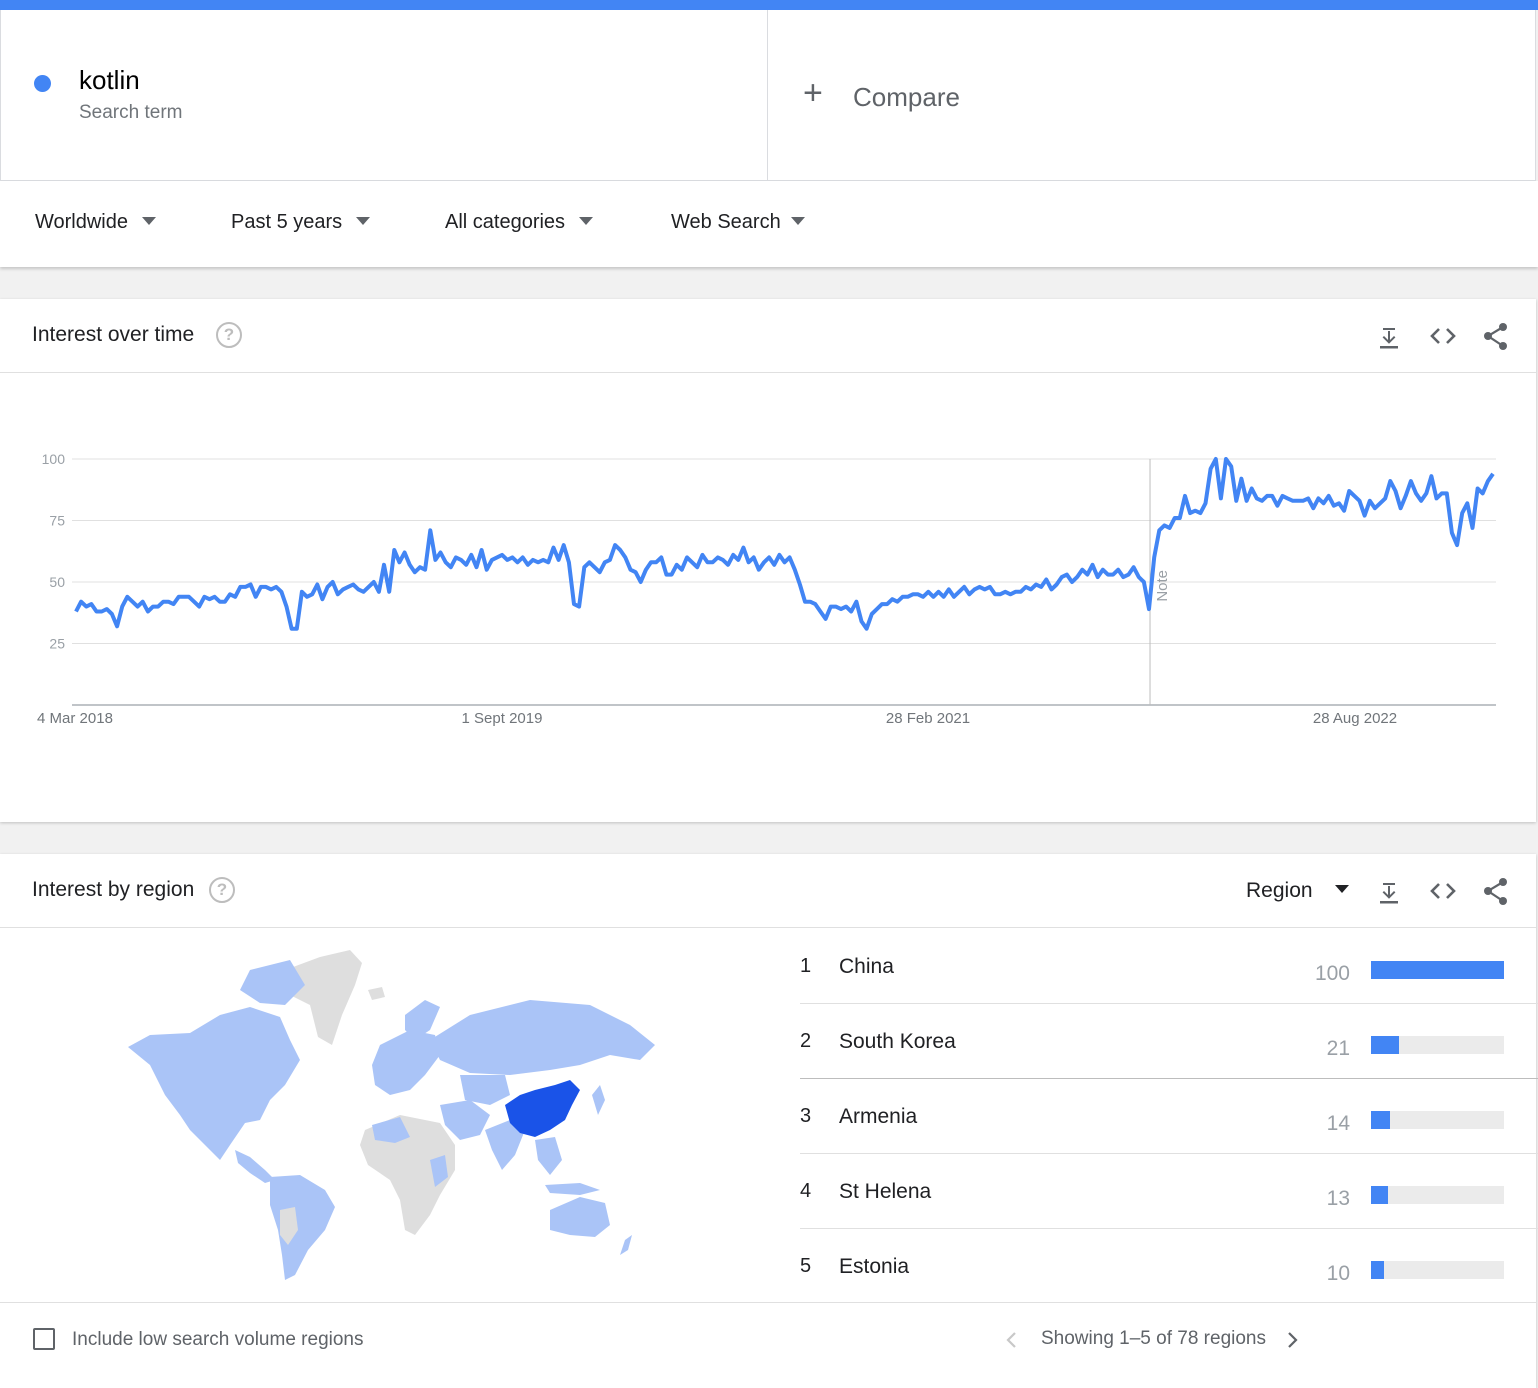  I want to click on y-tick-label: 100, so click(54, 459).